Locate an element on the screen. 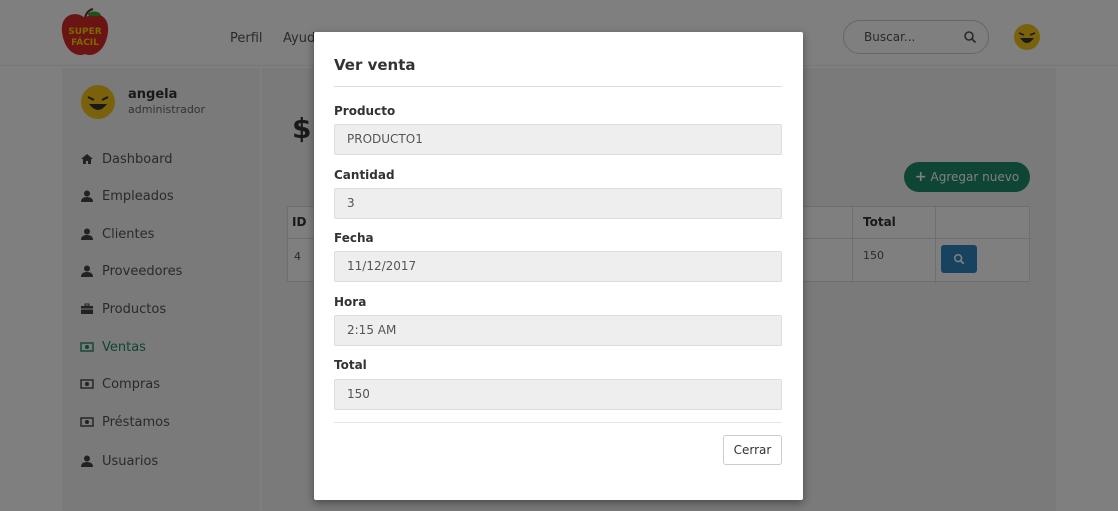 The height and width of the screenshot is (511, 1118). field-label-hora: Hora is located at coordinates (350, 302).